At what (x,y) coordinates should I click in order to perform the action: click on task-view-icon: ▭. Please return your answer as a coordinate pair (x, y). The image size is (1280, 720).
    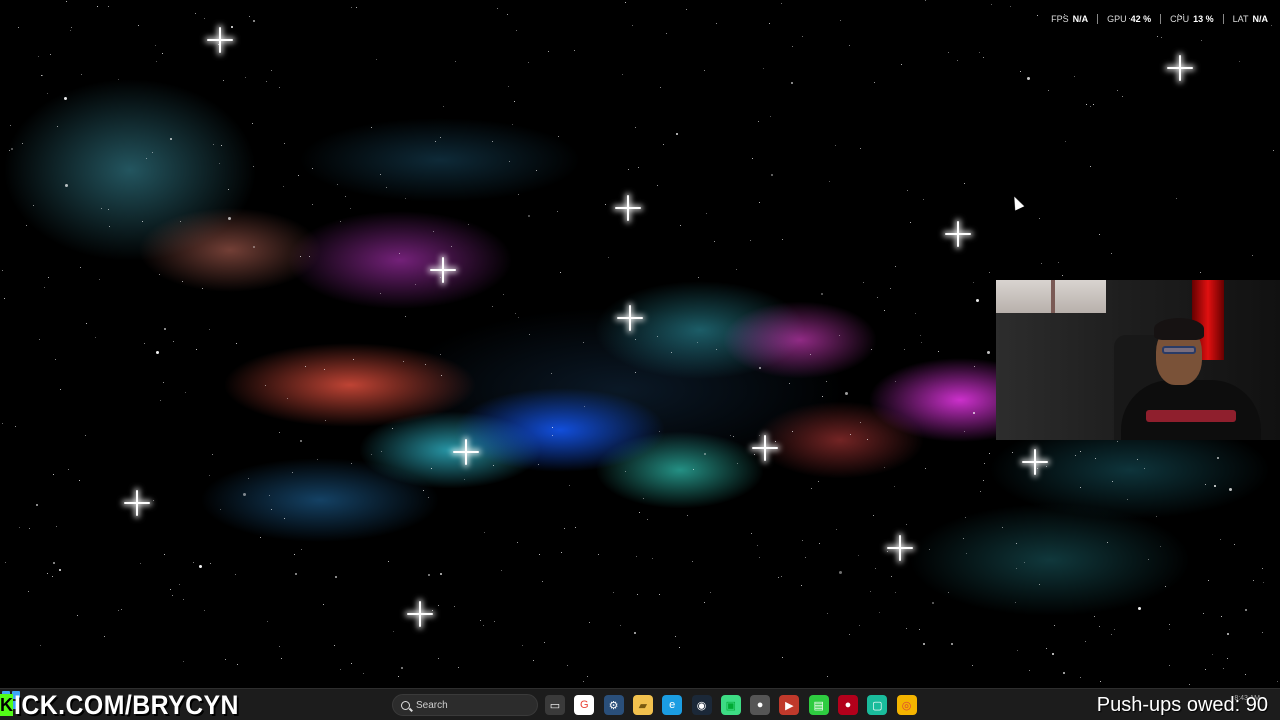
    Looking at the image, I should click on (555, 705).